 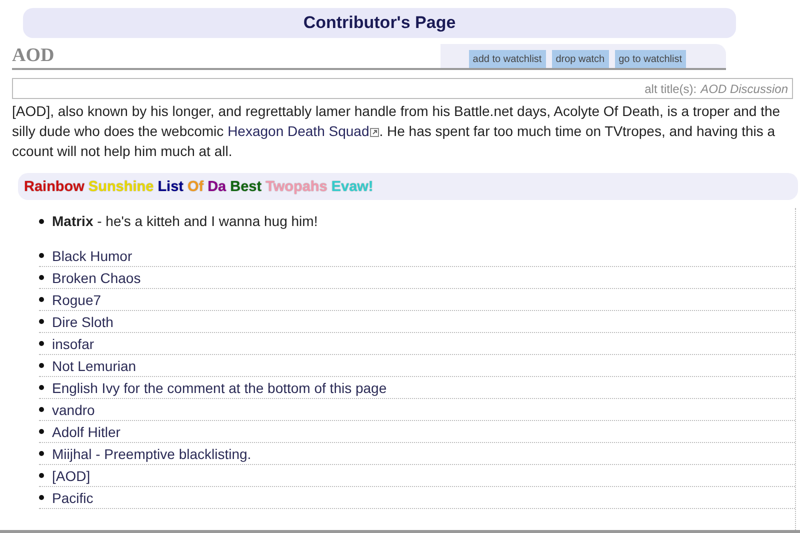 I want to click on list-item: Matrix - he's a kitteh and I wanna hug him!, so click(x=185, y=221).